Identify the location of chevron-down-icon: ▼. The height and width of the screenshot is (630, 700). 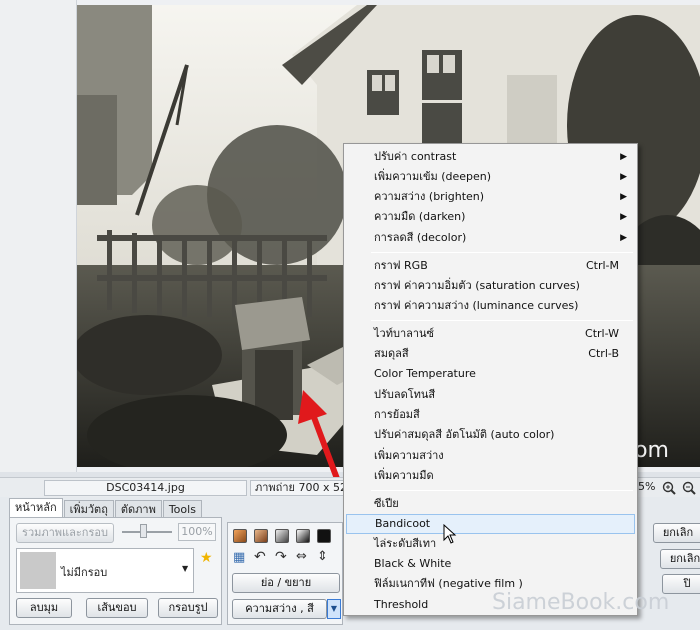
(185, 568).